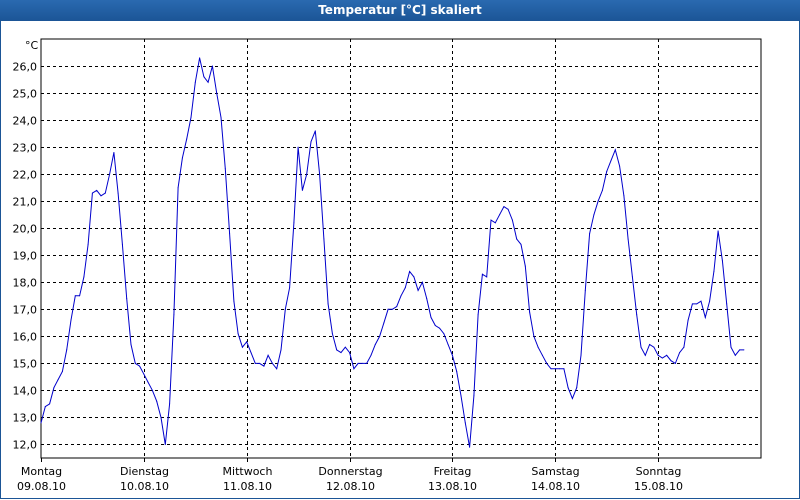 This screenshot has width=800, height=500. Describe the element at coordinates (25, 391) in the screenshot. I see `y-tick-label: 14,0` at that location.